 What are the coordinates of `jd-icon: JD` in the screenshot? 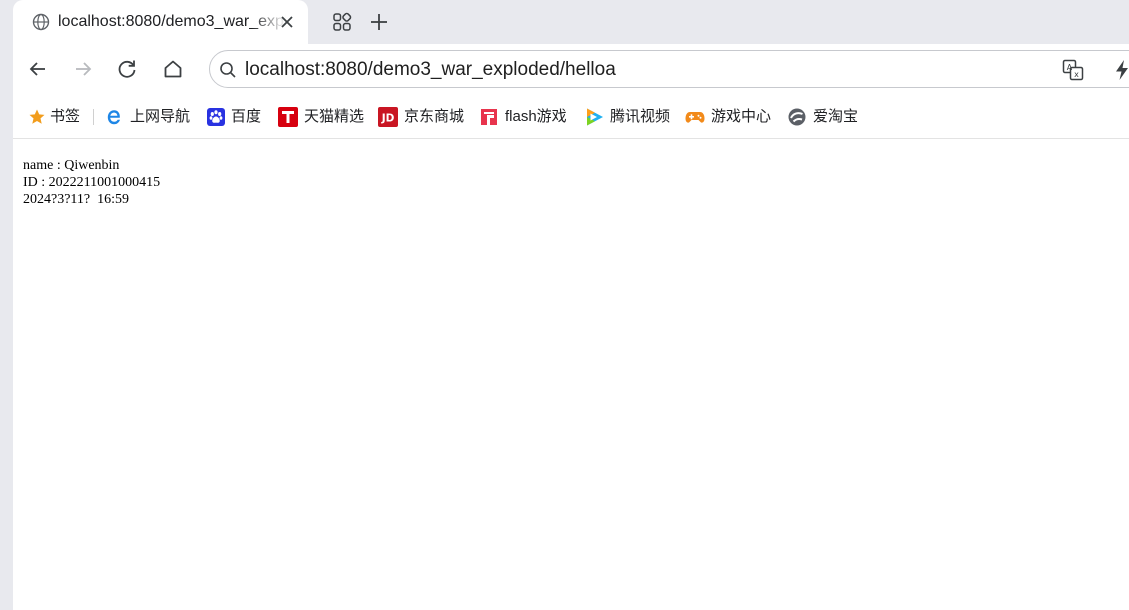 It's located at (388, 117).